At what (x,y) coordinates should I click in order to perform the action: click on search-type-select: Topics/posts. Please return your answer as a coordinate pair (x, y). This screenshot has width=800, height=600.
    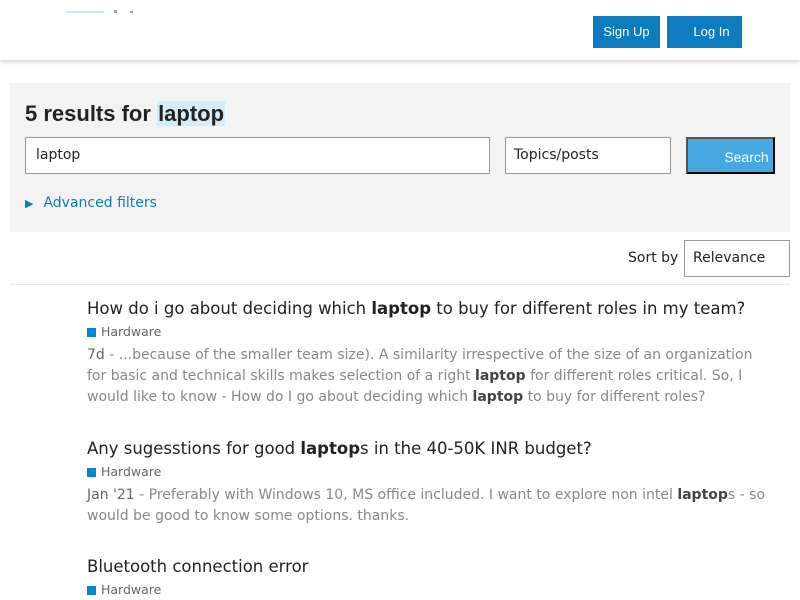
    Looking at the image, I should click on (588, 155).